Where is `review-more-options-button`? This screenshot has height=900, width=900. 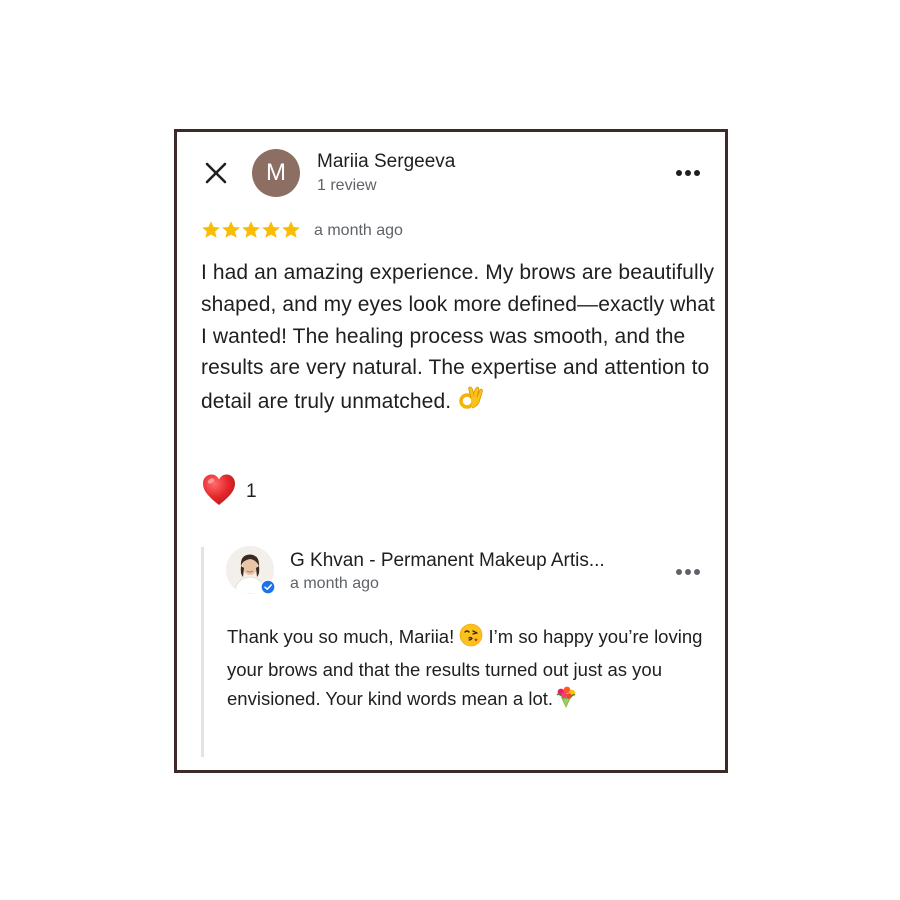
review-more-options-button is located at coordinates (688, 173).